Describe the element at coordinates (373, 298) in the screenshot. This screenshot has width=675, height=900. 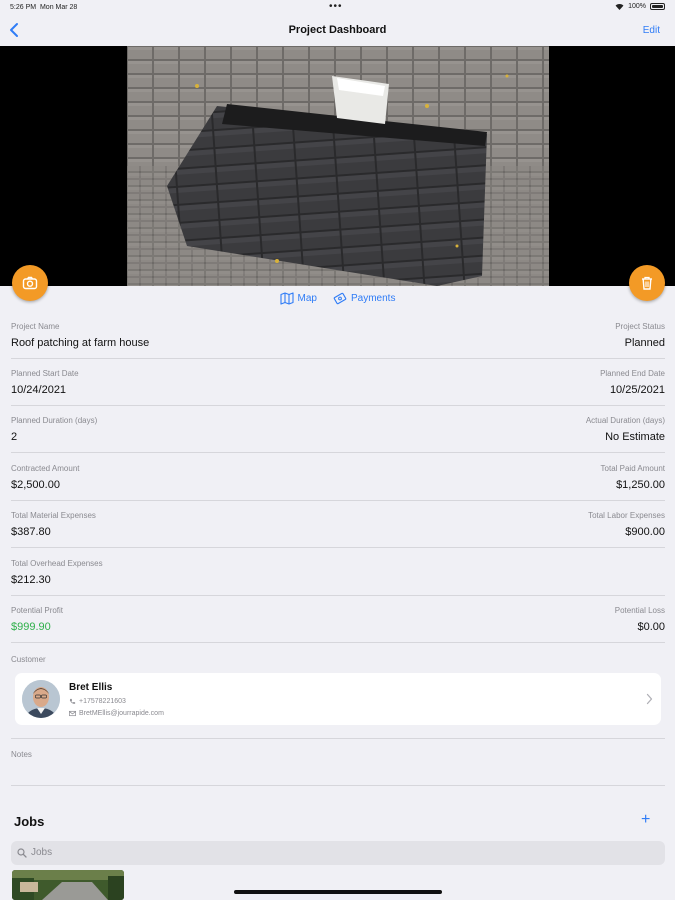
I see `payments-link-label: Payments` at that location.